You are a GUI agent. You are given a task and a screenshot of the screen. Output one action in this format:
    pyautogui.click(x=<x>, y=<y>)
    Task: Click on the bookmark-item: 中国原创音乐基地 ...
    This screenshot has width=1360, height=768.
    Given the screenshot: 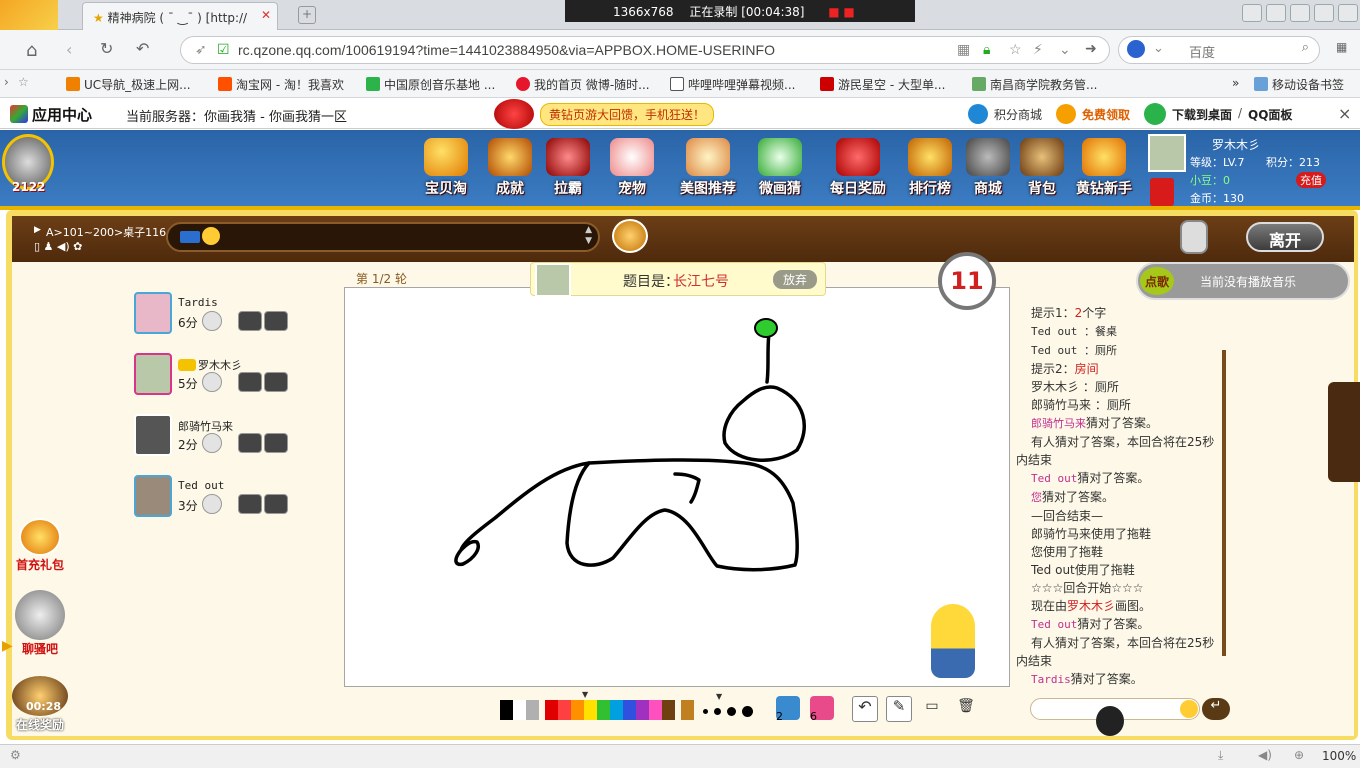 What is the action you would take?
    pyautogui.click(x=430, y=84)
    